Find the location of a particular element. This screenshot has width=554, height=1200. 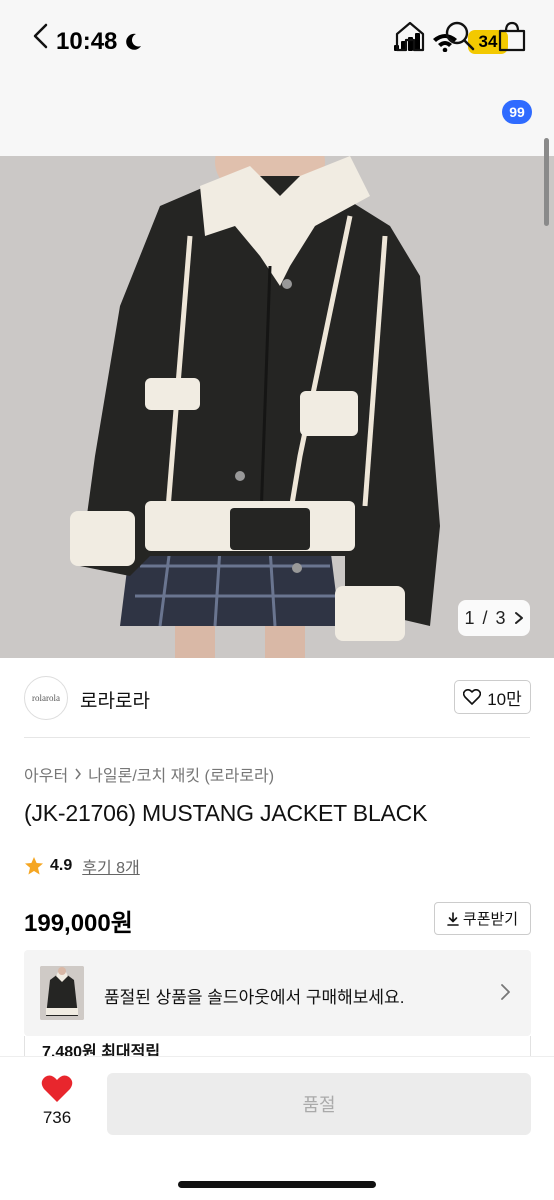

jacket-thumbnail is located at coordinates (62, 993).